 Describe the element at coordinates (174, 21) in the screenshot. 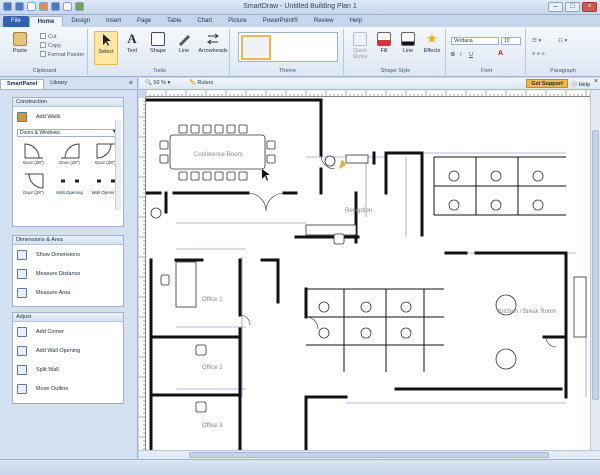

I see `tab-table: Table` at that location.